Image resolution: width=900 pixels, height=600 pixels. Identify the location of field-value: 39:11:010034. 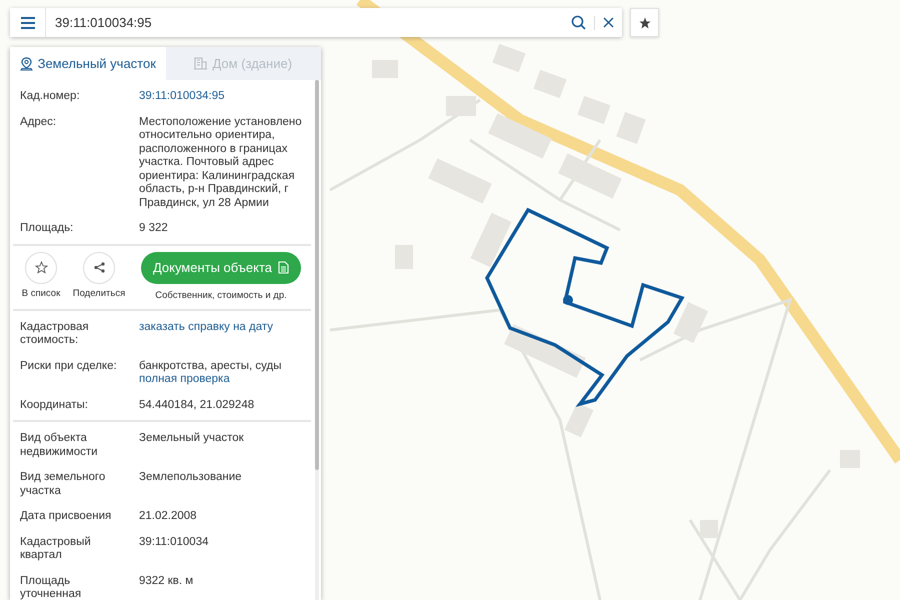
(173, 542).